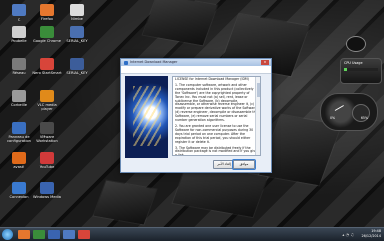  Describe the element at coordinates (364, 118) in the screenshot. I see `gauge-right-value: 65%` at that location.